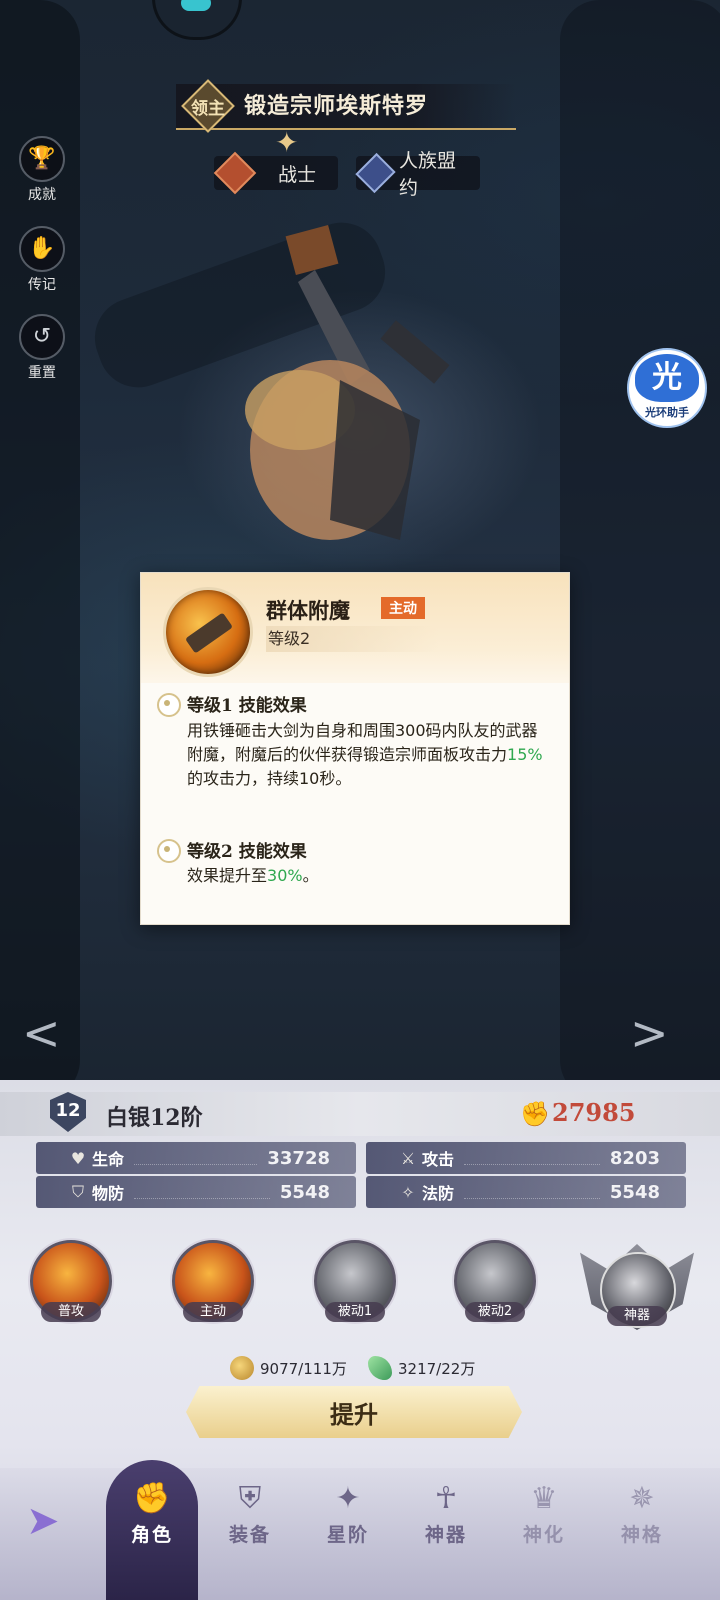 The image size is (720, 1600). I want to click on next-hero-arrow-icon: >, so click(649, 1033).